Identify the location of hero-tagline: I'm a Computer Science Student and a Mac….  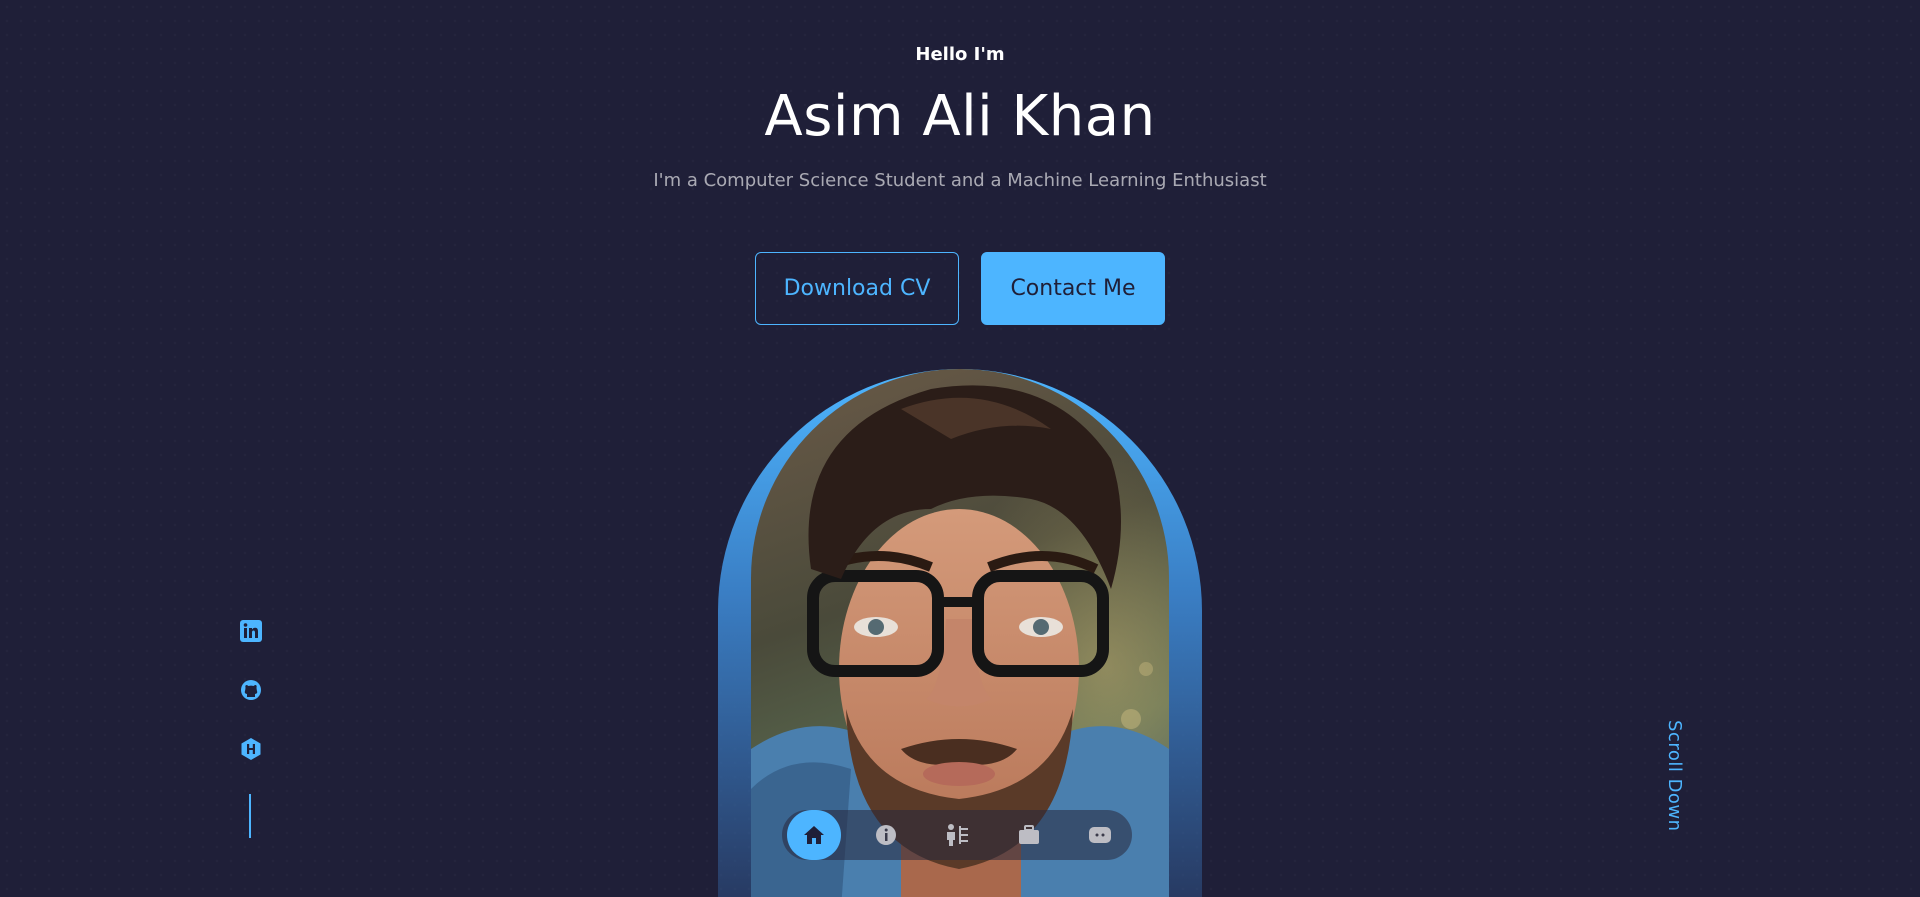
(960, 180).